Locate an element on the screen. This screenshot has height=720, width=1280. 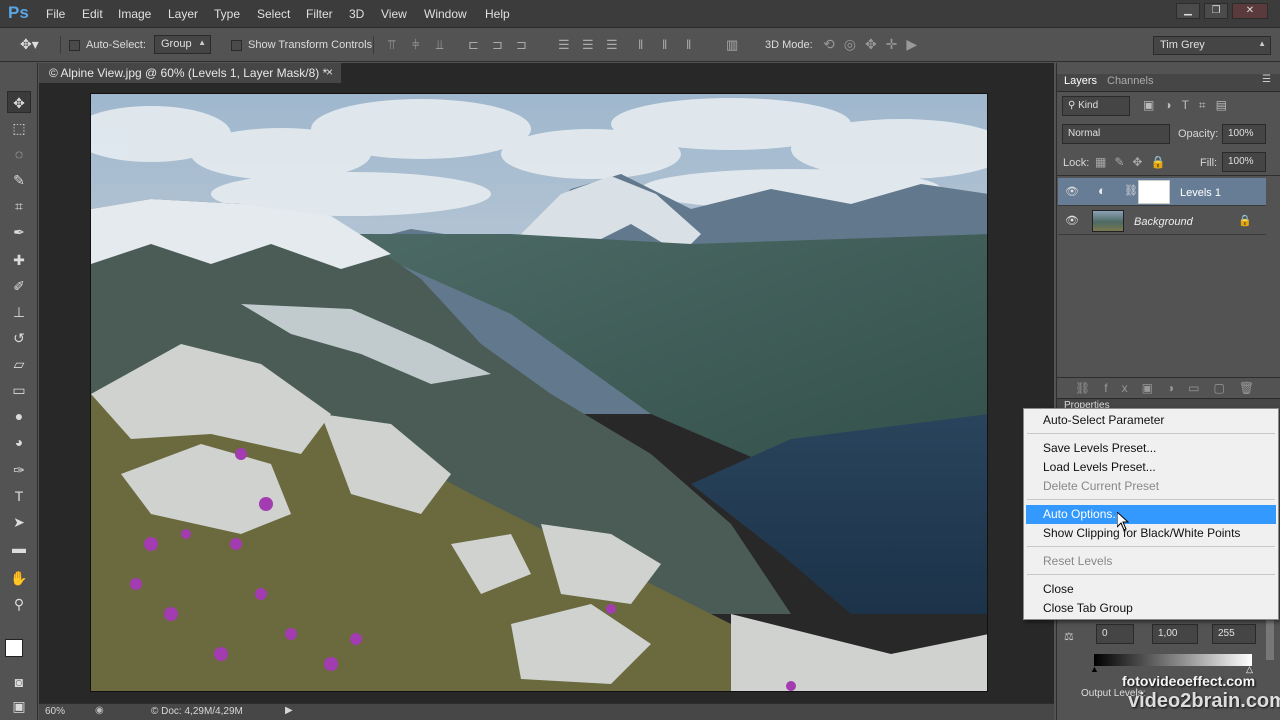
healing-brush-tool-icon: ✚ is located at coordinates (19, 260).